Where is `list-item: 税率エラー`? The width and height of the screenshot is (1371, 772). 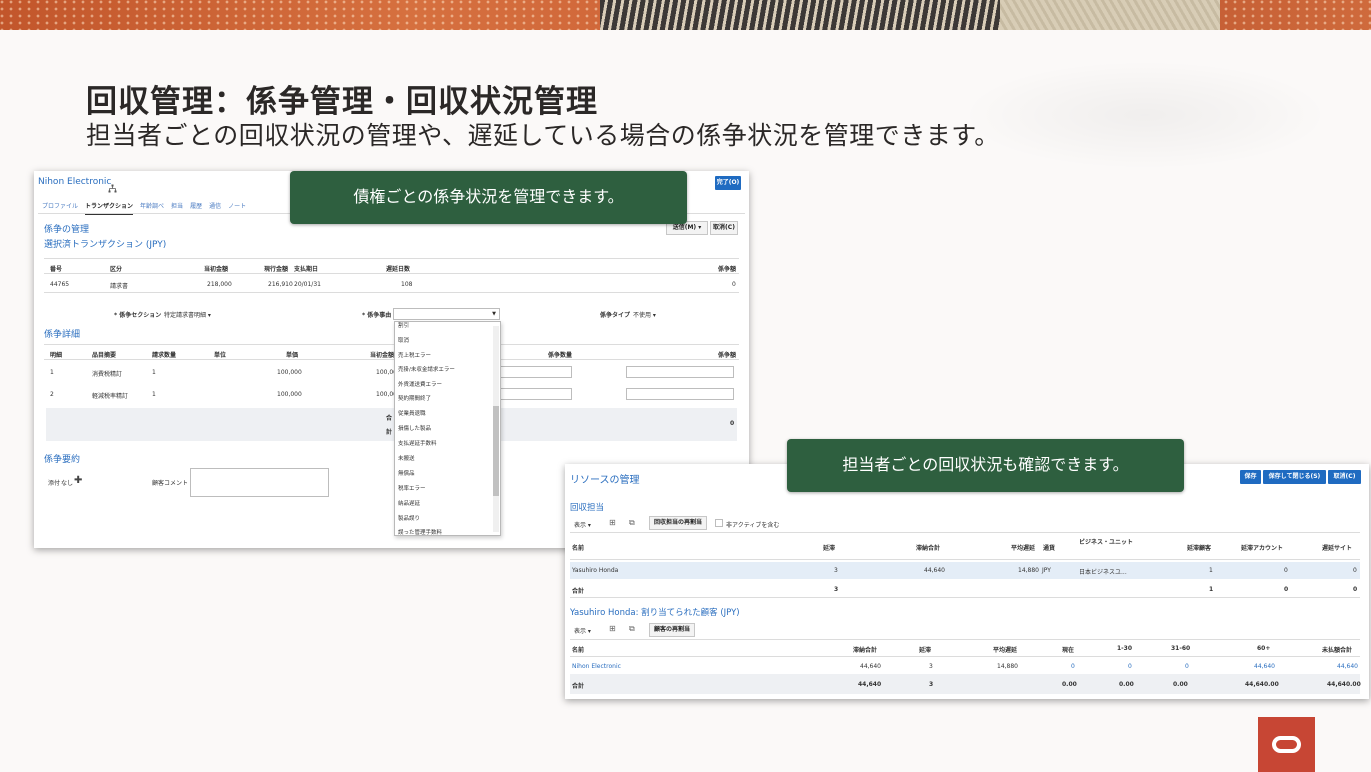 list-item: 税率エラー is located at coordinates (412, 488).